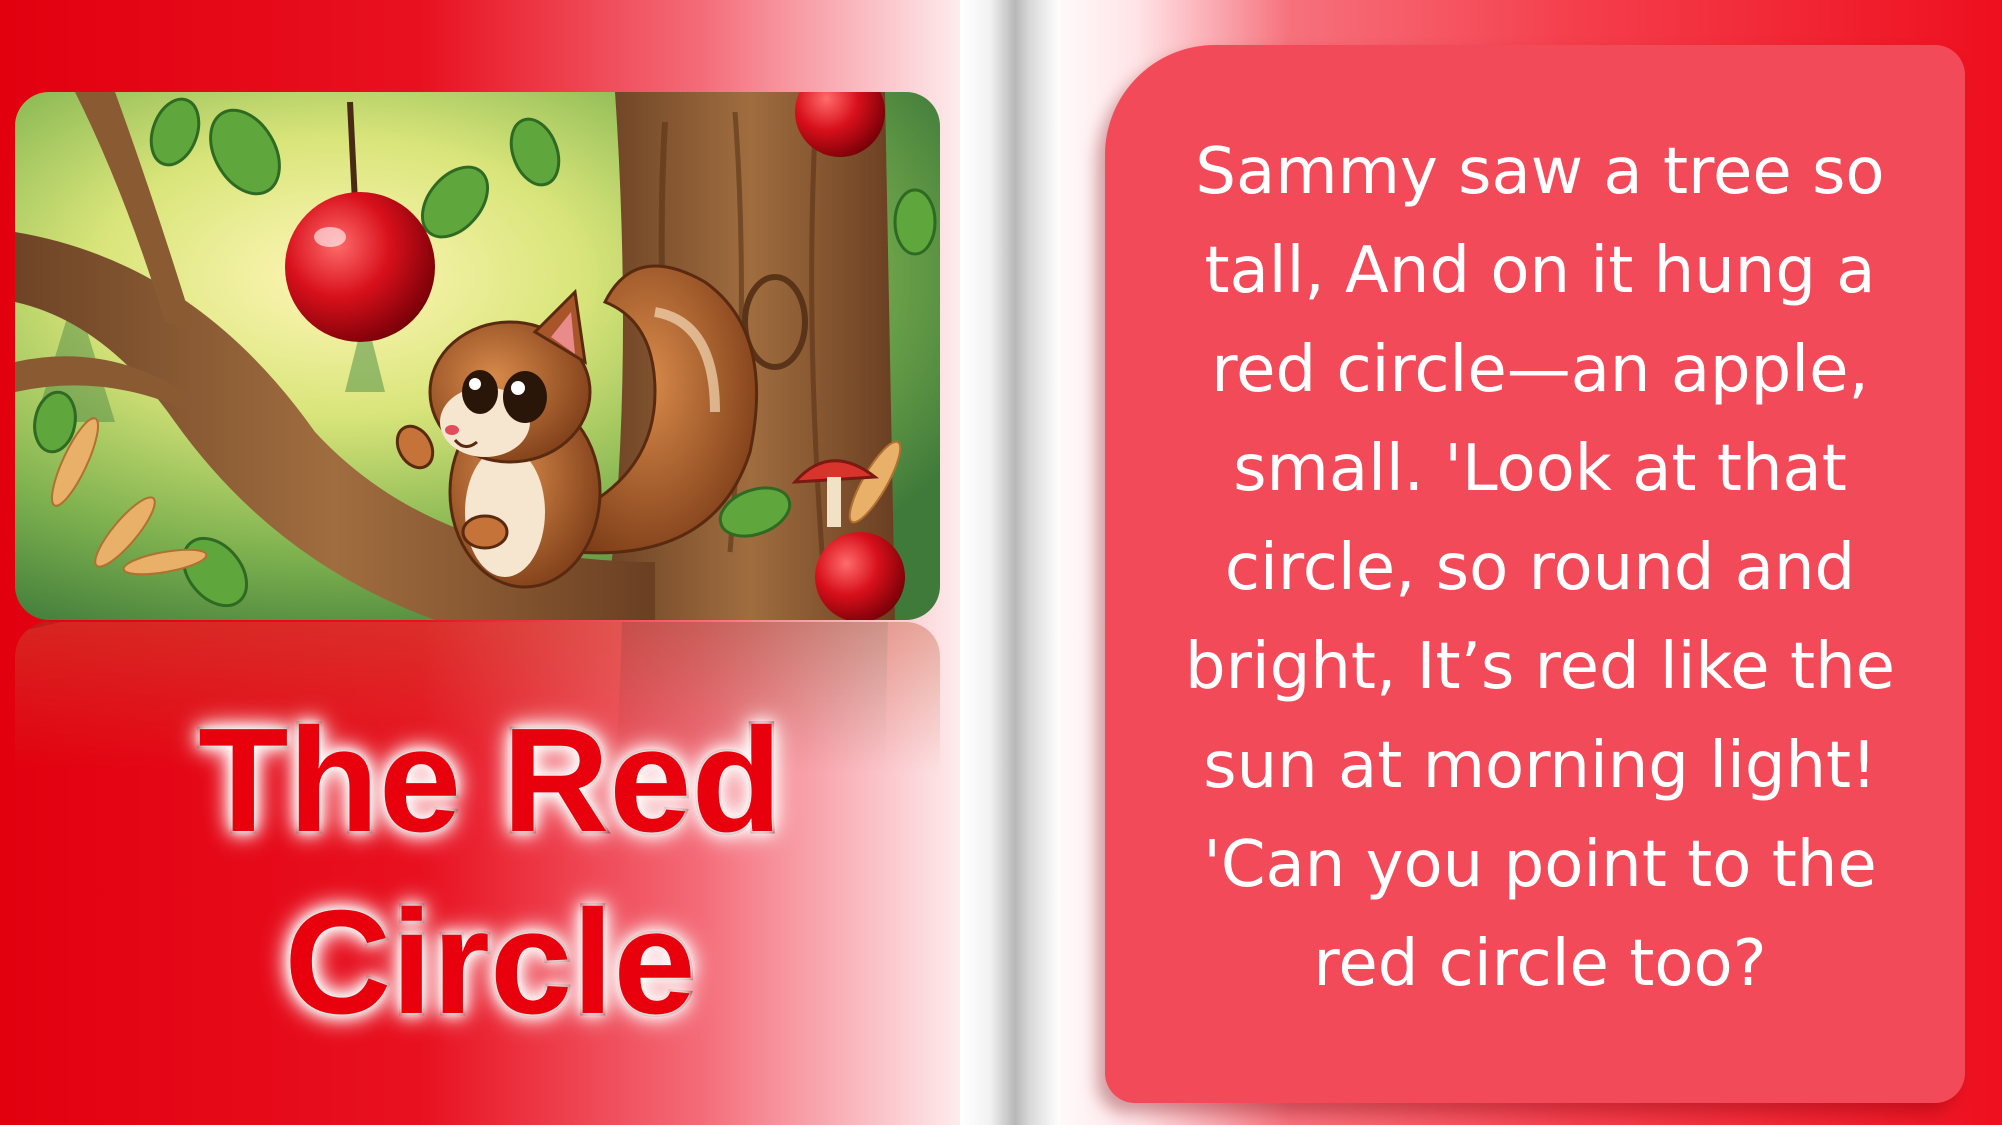 The image size is (2002, 1125). What do you see at coordinates (1010, 562) in the screenshot?
I see `book-spine` at bounding box center [1010, 562].